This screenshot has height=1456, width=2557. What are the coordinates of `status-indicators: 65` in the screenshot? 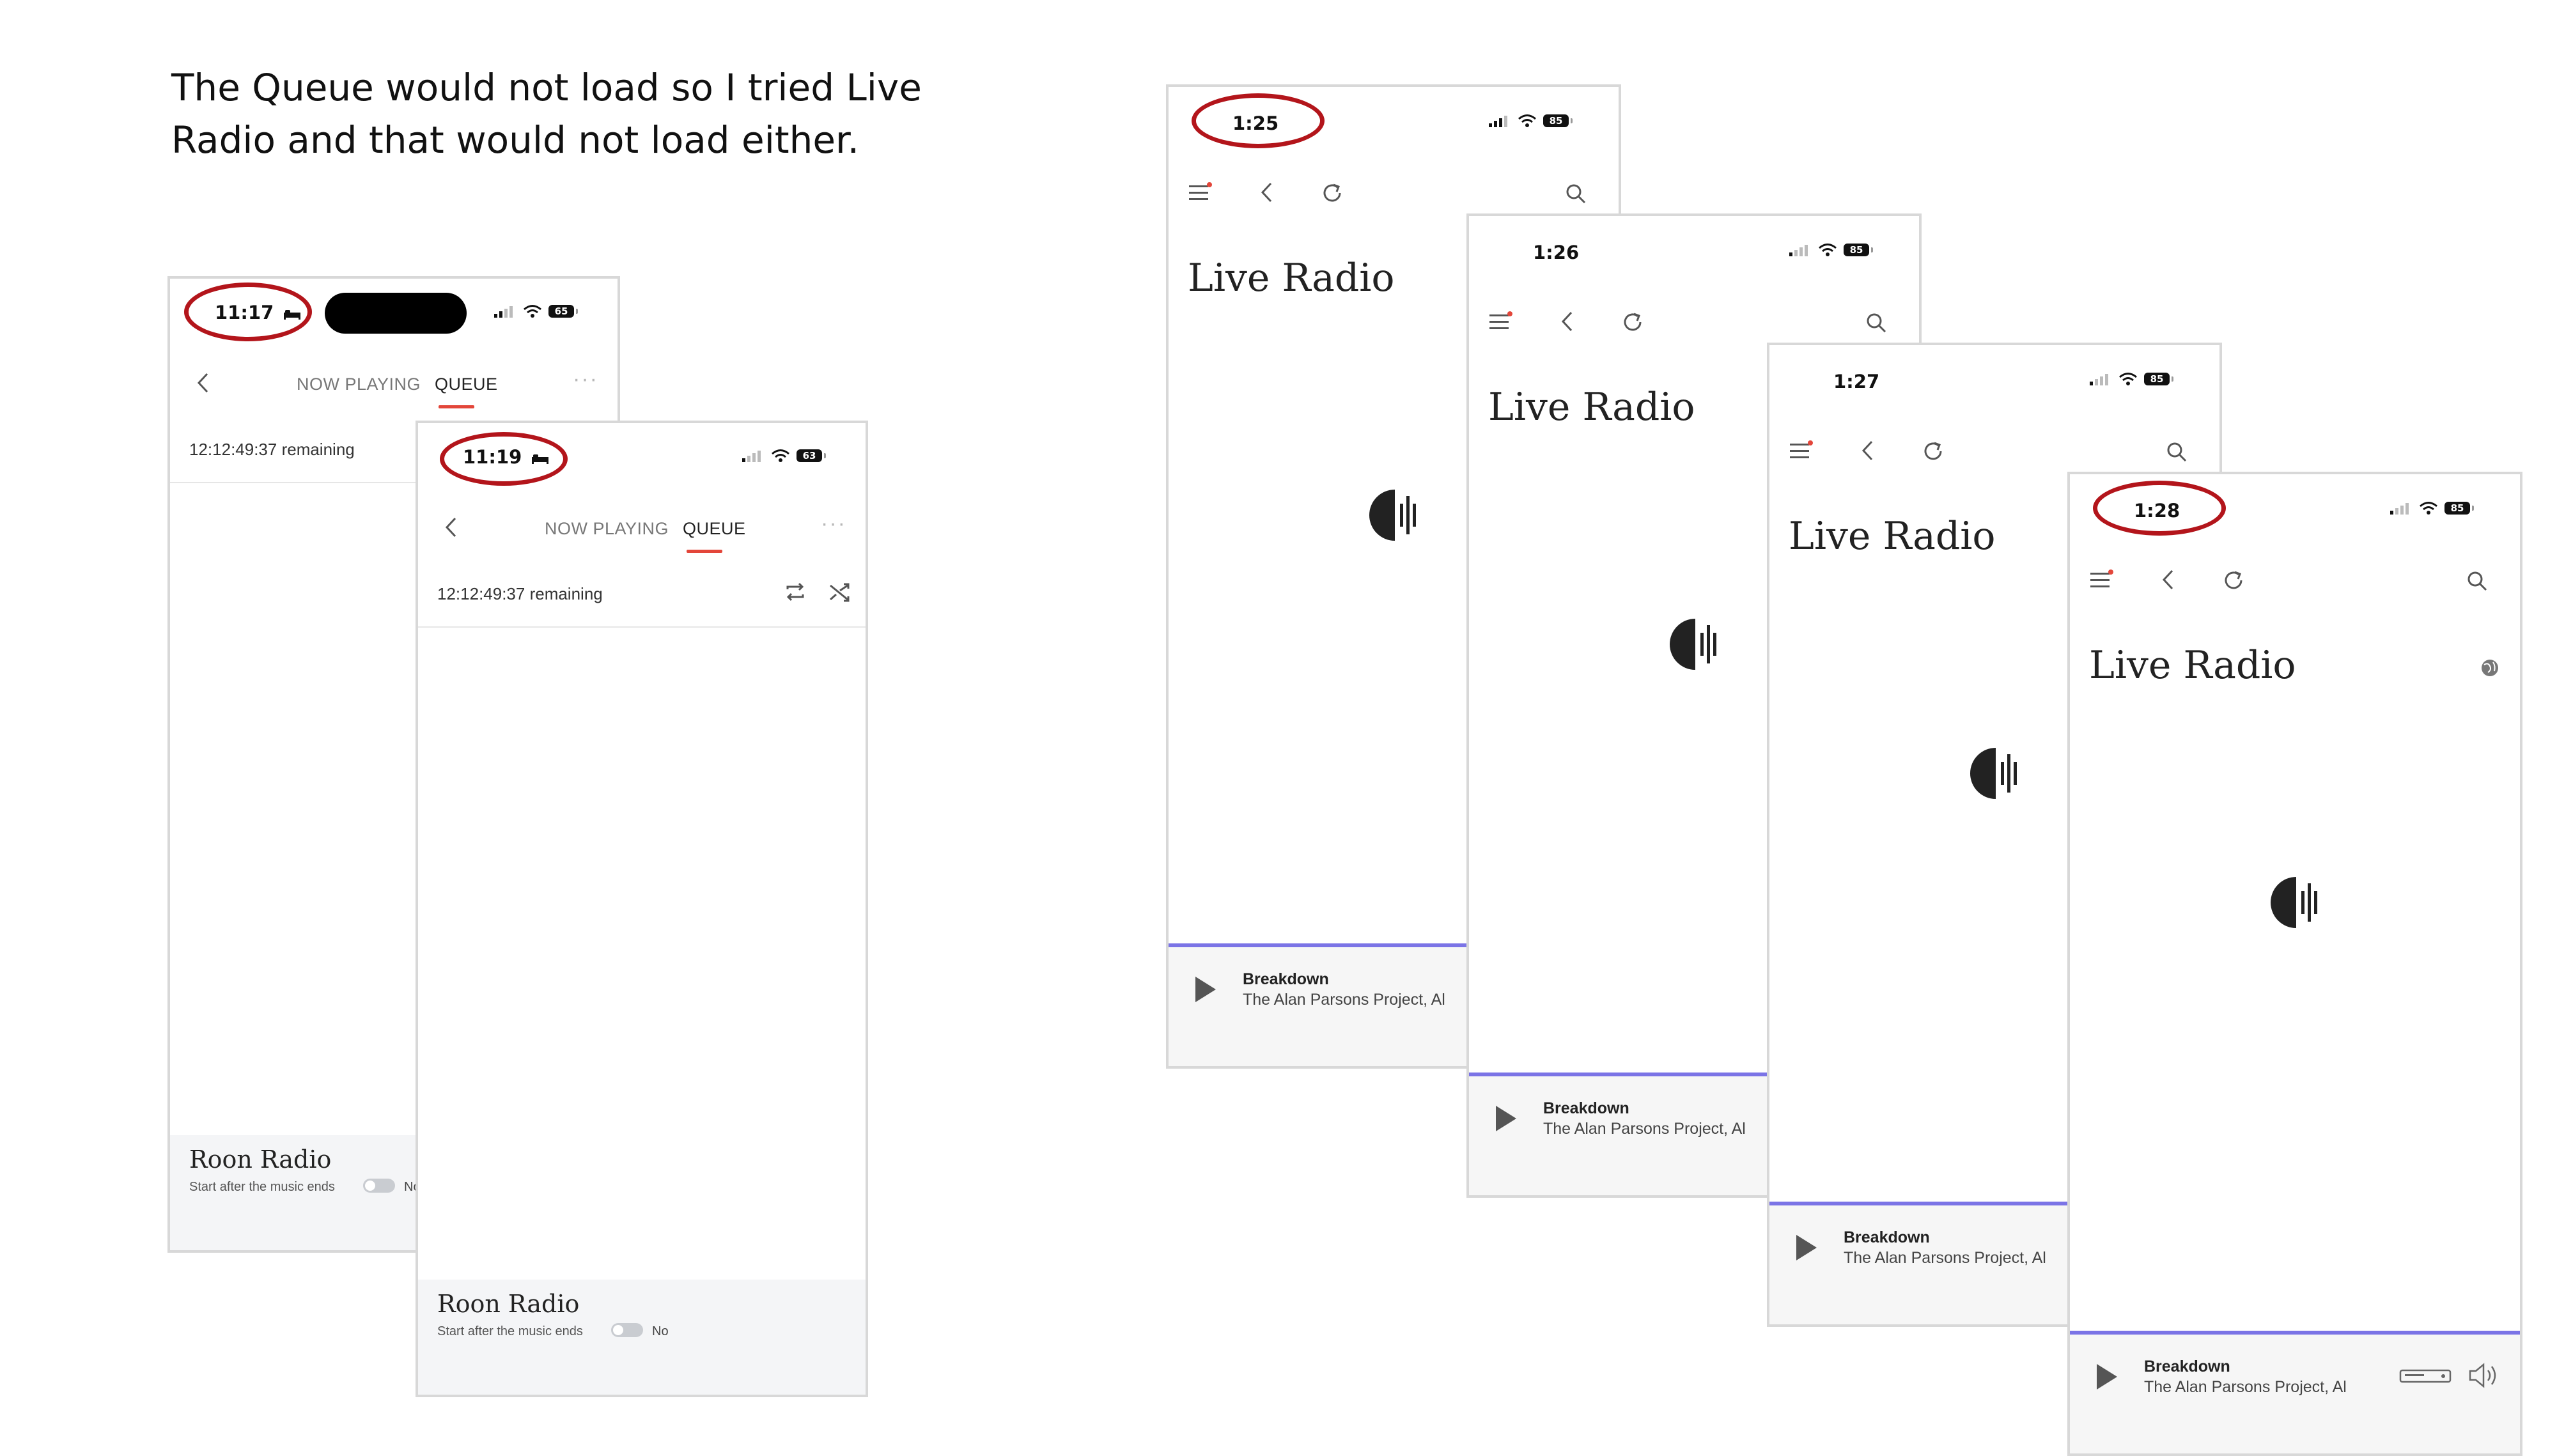 It's located at (536, 311).